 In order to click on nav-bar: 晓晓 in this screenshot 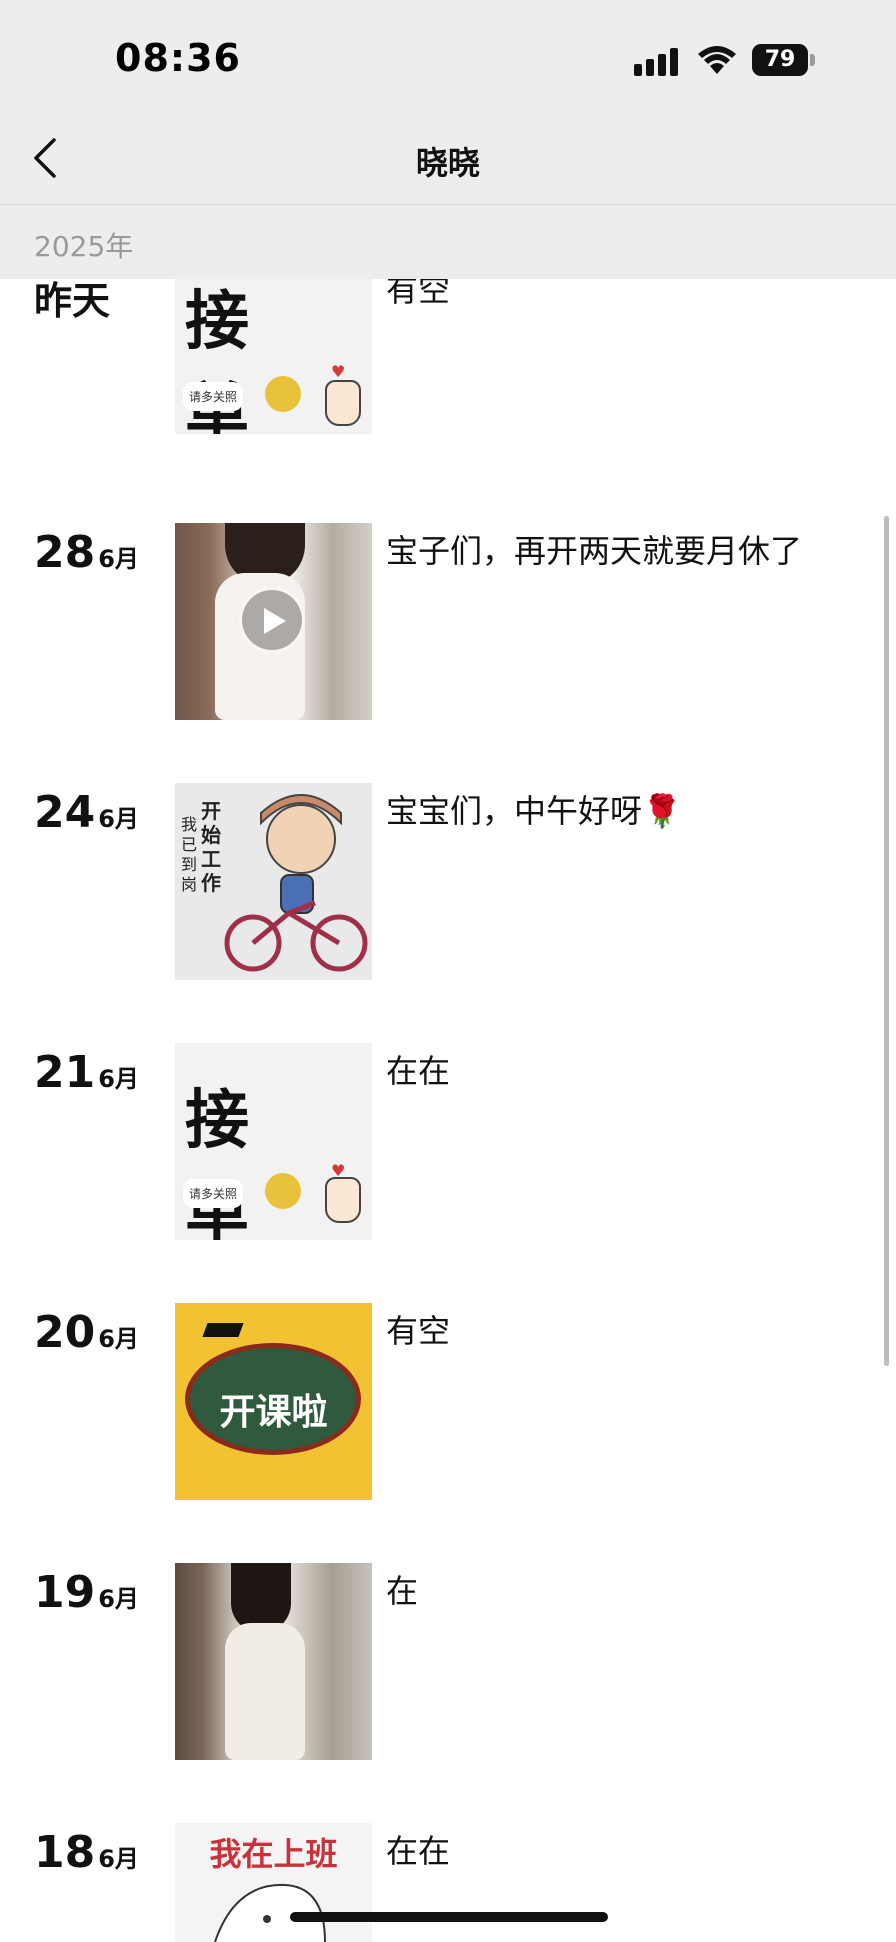, I will do `click(448, 157)`.